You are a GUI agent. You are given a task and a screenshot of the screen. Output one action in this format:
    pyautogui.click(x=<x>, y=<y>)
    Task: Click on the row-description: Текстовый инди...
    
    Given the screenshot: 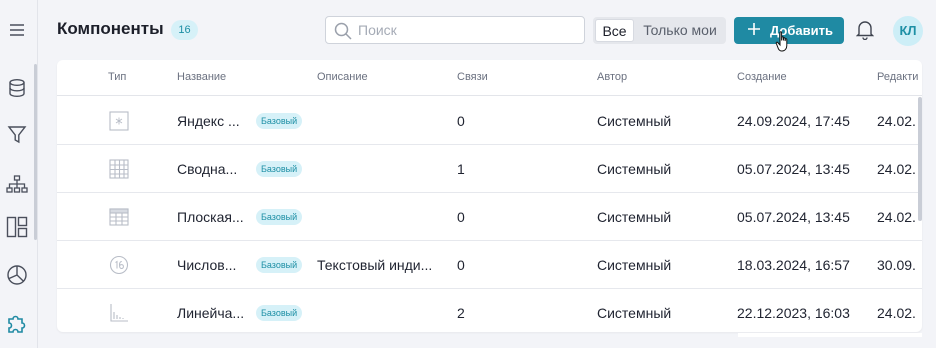 What is the action you would take?
    pyautogui.click(x=375, y=265)
    